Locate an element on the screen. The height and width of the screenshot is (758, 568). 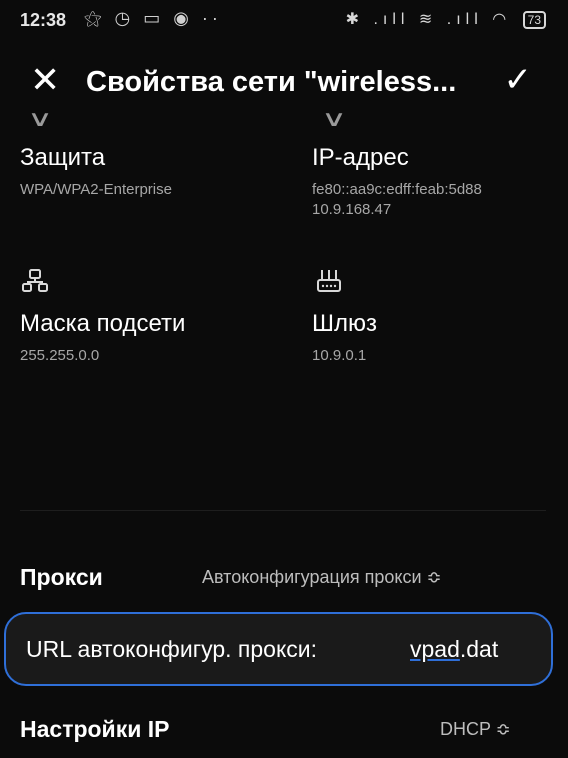
status-time: 12:38 is located at coordinates (43, 20).